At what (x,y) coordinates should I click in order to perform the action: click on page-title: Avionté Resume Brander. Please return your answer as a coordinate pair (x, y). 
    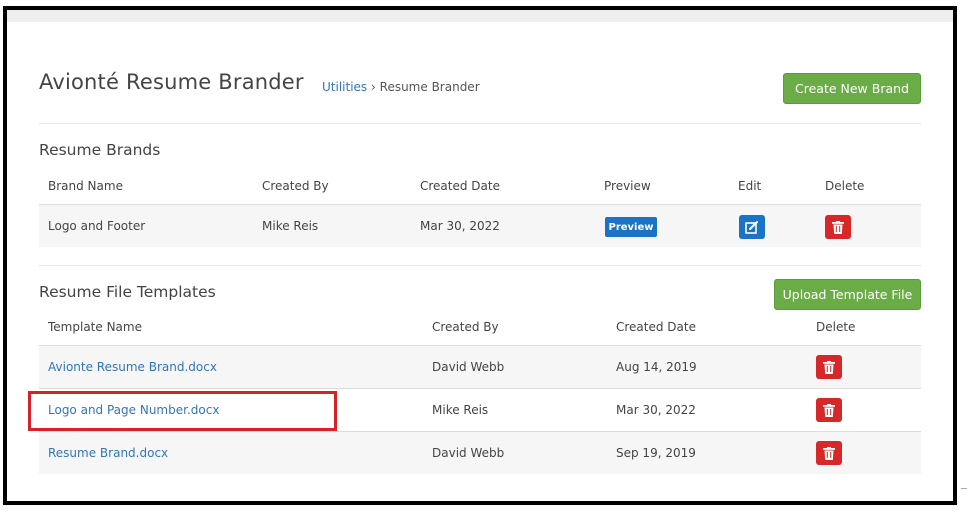
    Looking at the image, I should click on (171, 82).